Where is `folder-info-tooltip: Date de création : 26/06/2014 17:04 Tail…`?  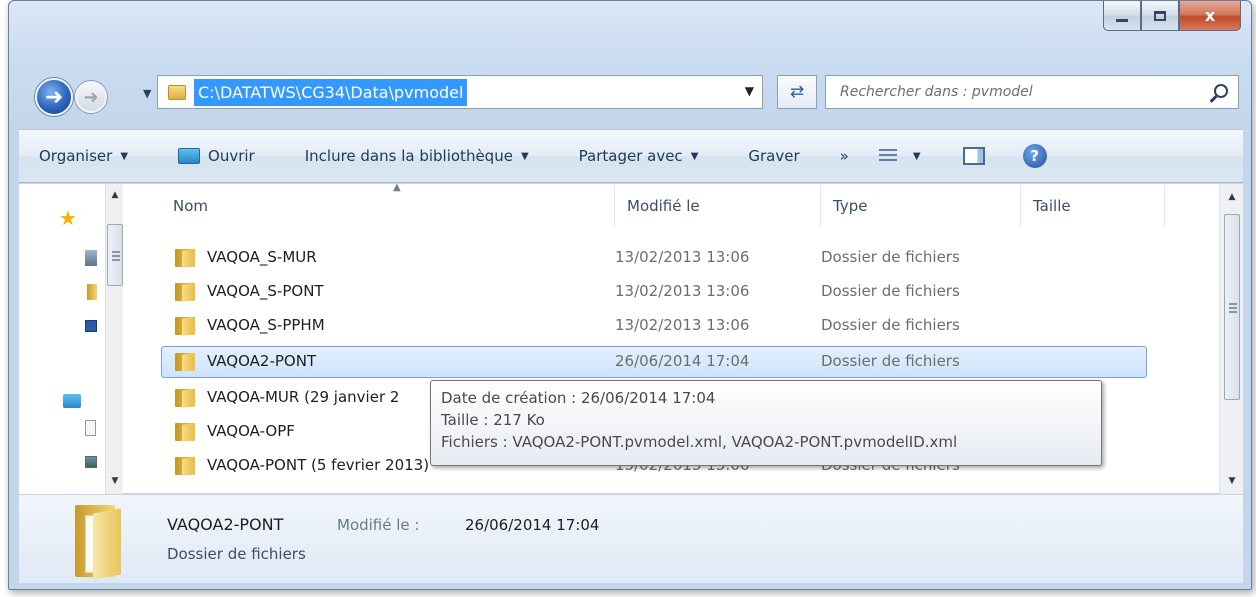
folder-info-tooltip: Date de création : 26/06/2014 17:04 Tail… is located at coordinates (766, 423).